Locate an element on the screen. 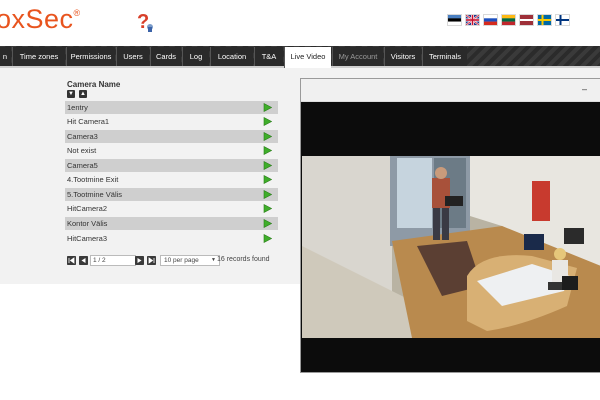 Image resolution: width=600 pixels, height=400 pixels. camera-row: Kontor Välis is located at coordinates (171, 223).